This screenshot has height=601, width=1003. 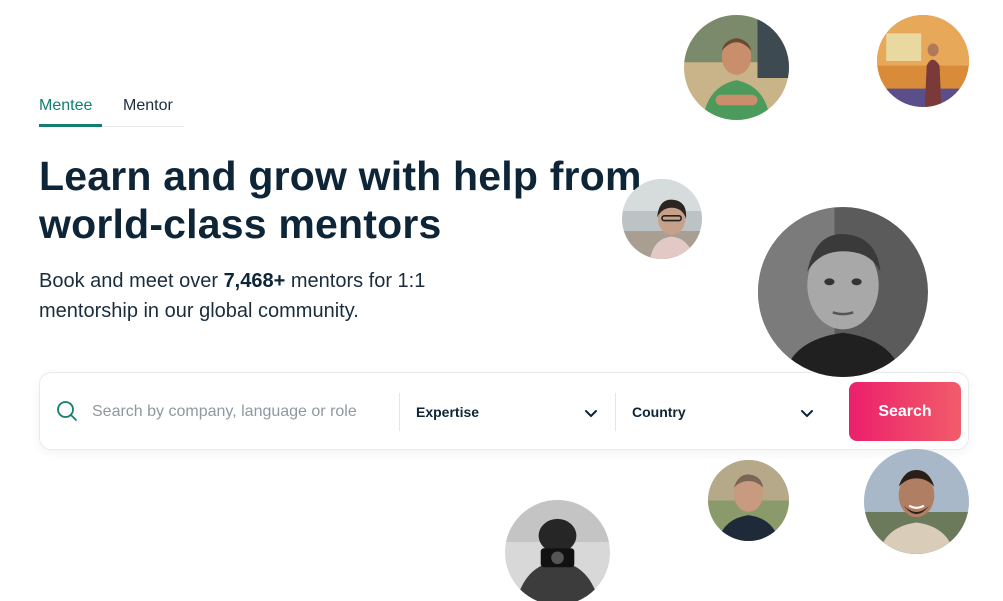 What do you see at coordinates (736, 67) in the screenshot?
I see `mentor-avatar-green-shirt` at bounding box center [736, 67].